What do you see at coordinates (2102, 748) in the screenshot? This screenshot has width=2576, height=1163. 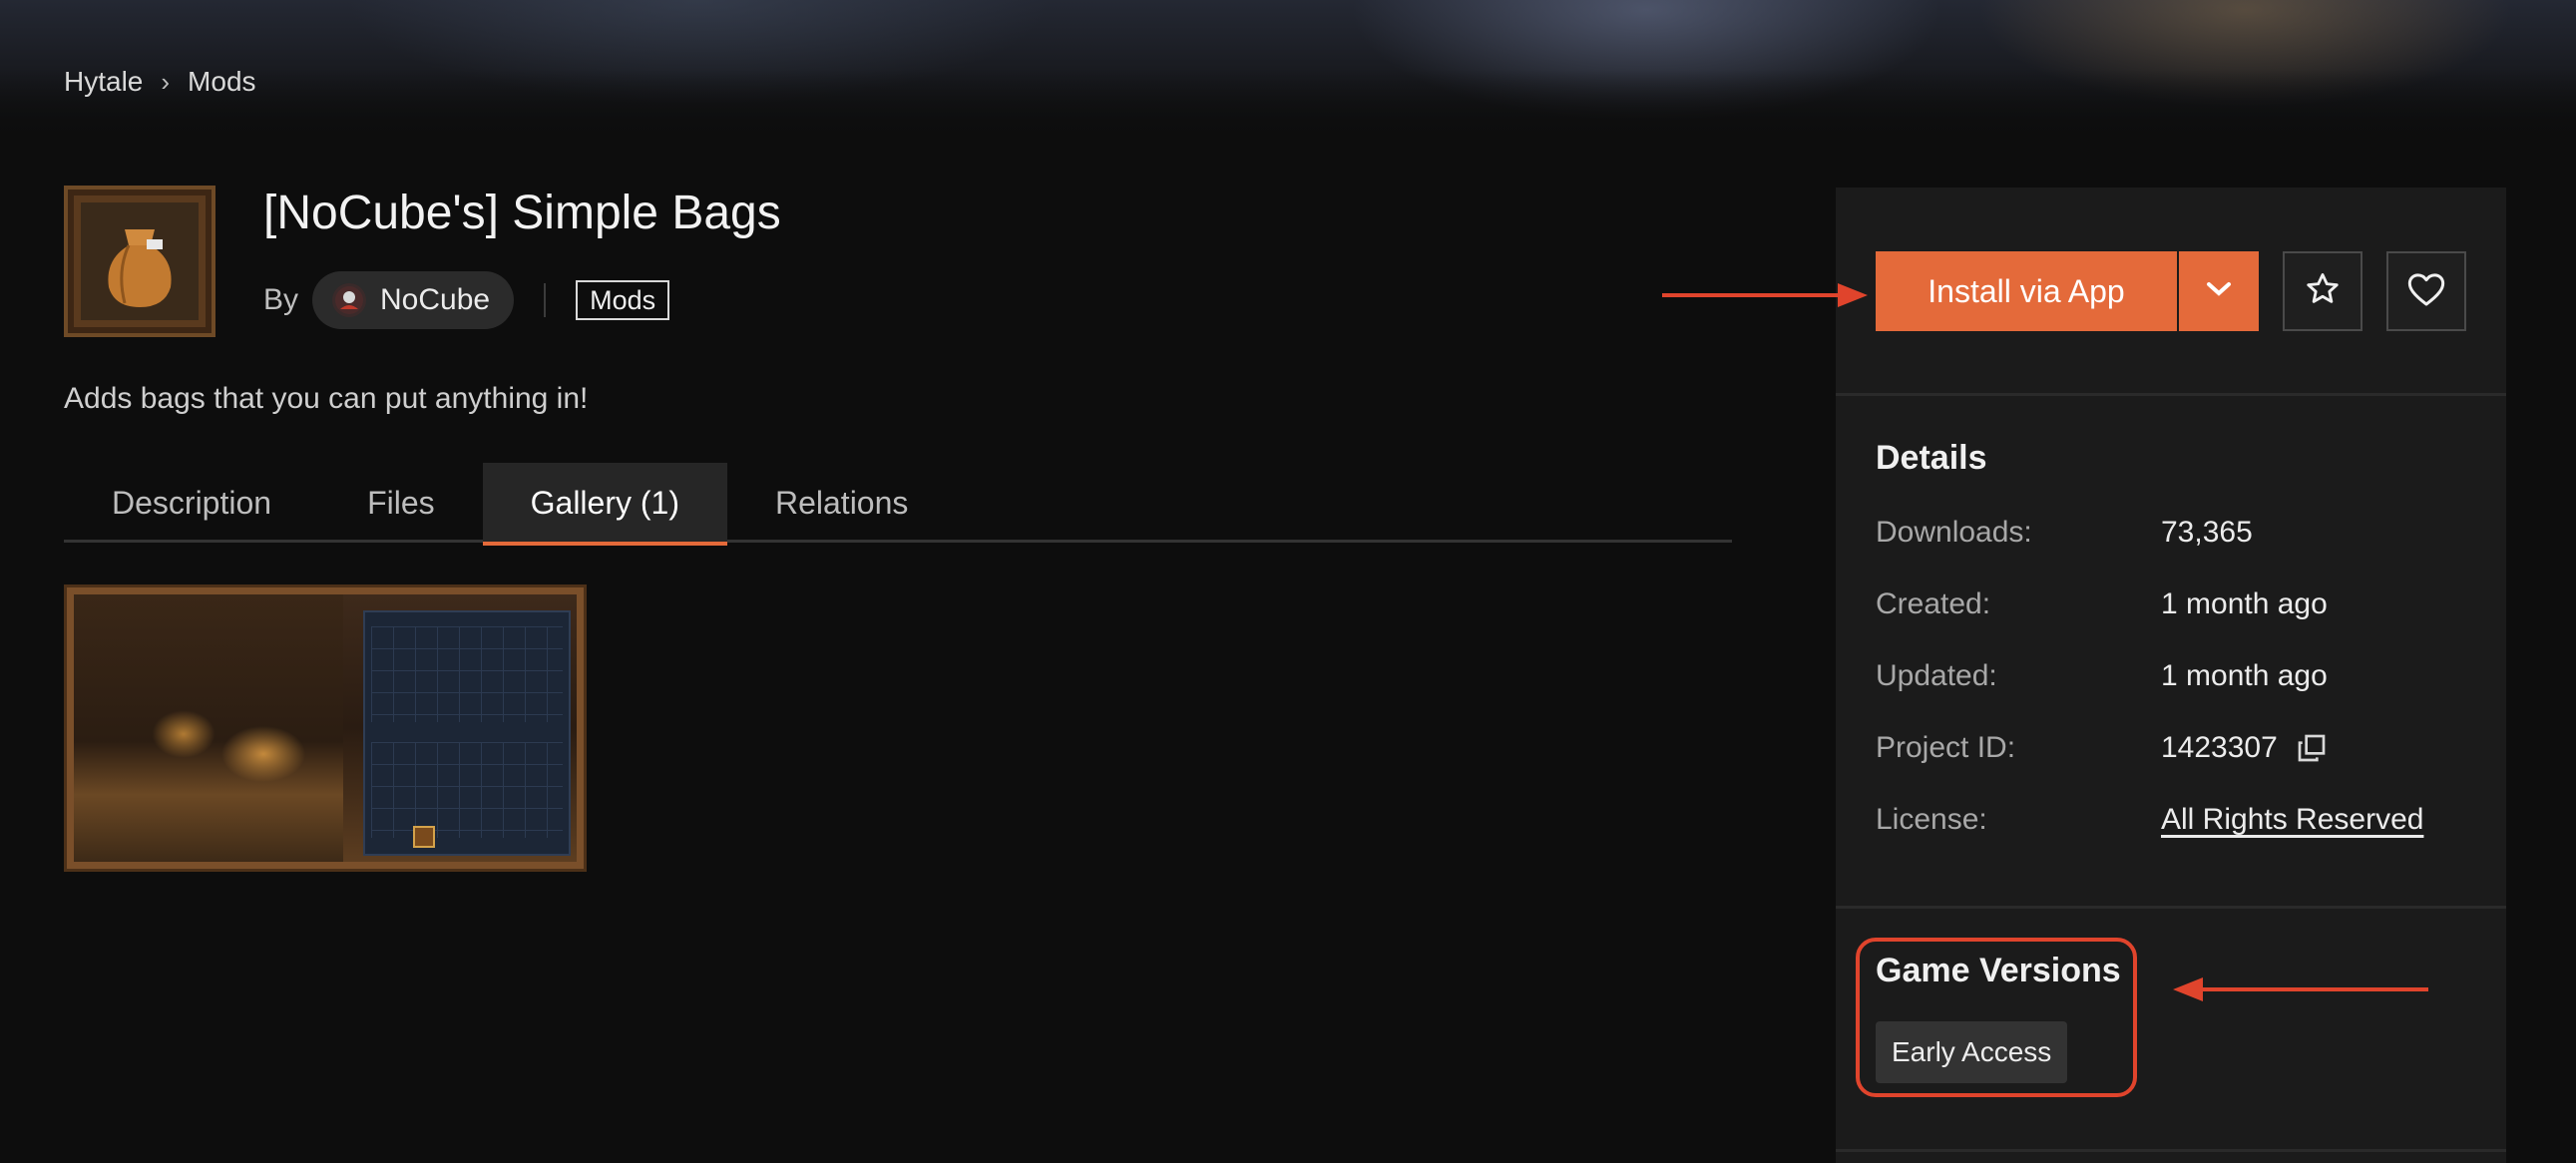 I see `details-row-project-id: Project ID: 1423307` at bounding box center [2102, 748].